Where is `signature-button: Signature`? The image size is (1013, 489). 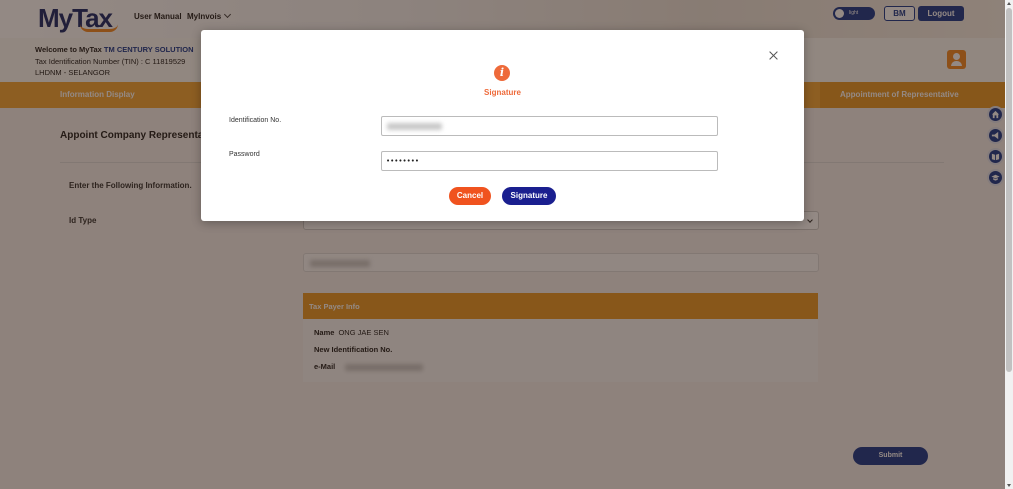 signature-button: Signature is located at coordinates (529, 196).